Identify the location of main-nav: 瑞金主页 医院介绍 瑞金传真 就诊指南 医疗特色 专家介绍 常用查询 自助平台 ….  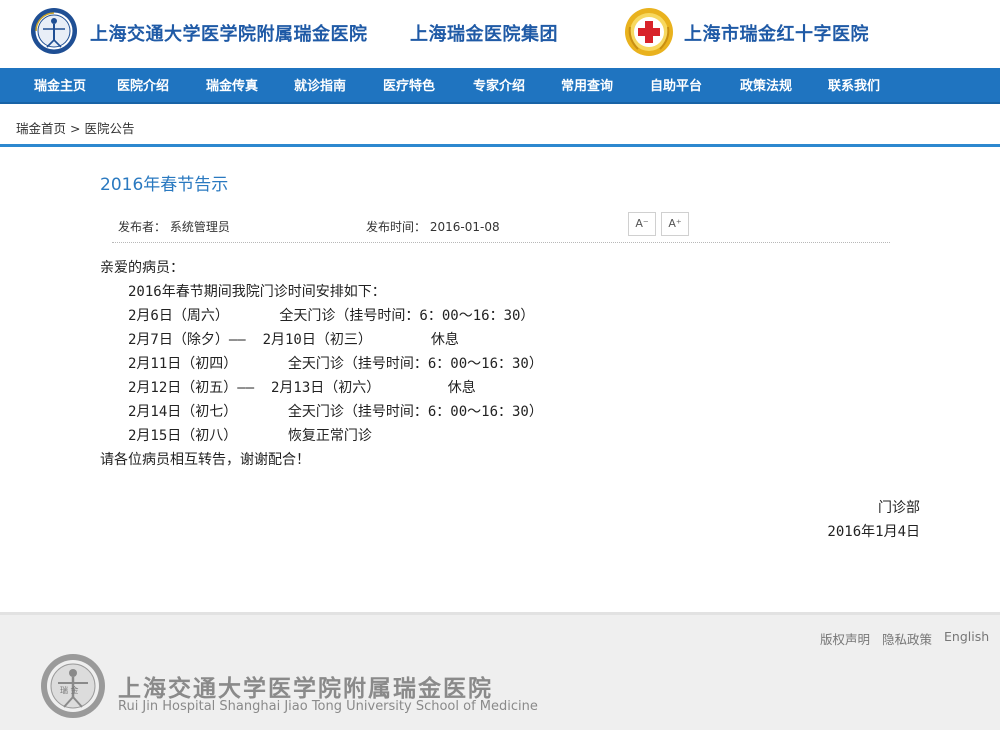
(500, 86).